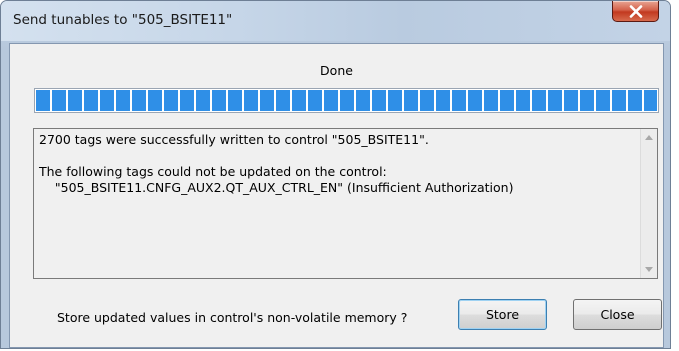 Image resolution: width=679 pixels, height=351 pixels. I want to click on store-button: Store, so click(502, 314).